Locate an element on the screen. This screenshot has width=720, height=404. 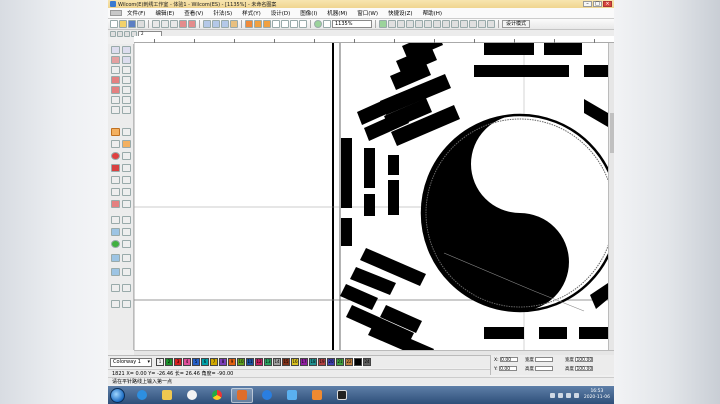
team-tool-icon is located at coordinates (126, 180).